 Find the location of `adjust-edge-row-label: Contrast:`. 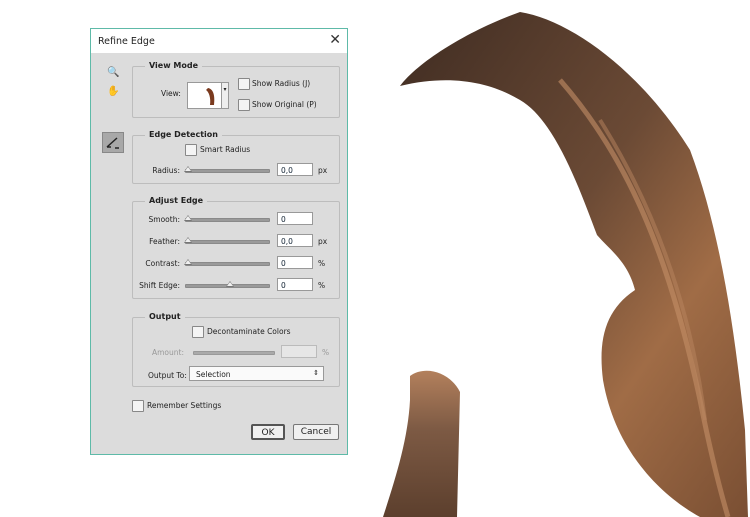

adjust-edge-row-label: Contrast: is located at coordinates (162, 263).